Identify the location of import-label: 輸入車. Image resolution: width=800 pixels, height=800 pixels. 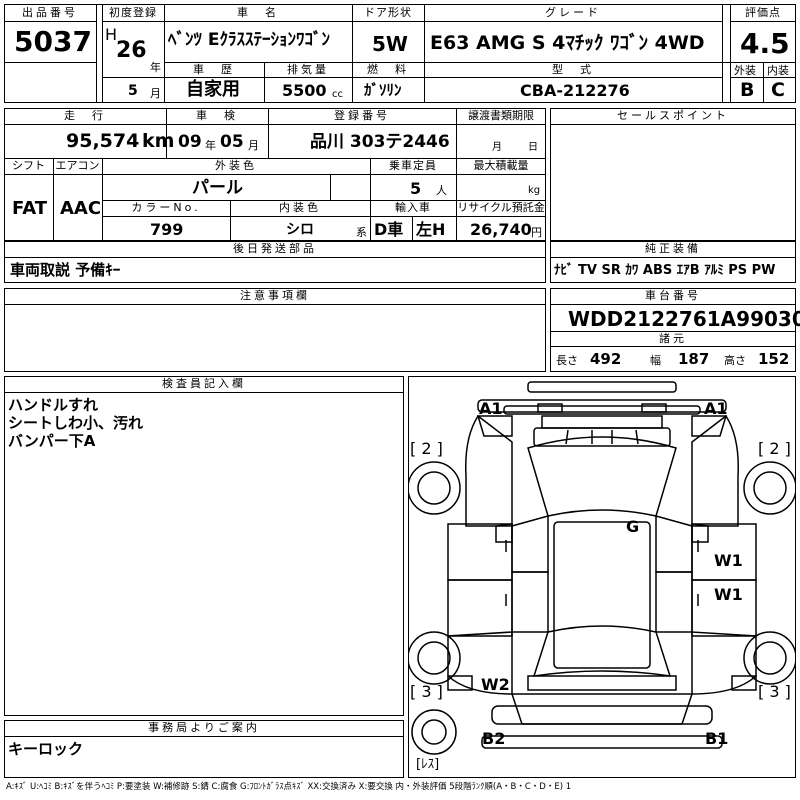
(413, 207).